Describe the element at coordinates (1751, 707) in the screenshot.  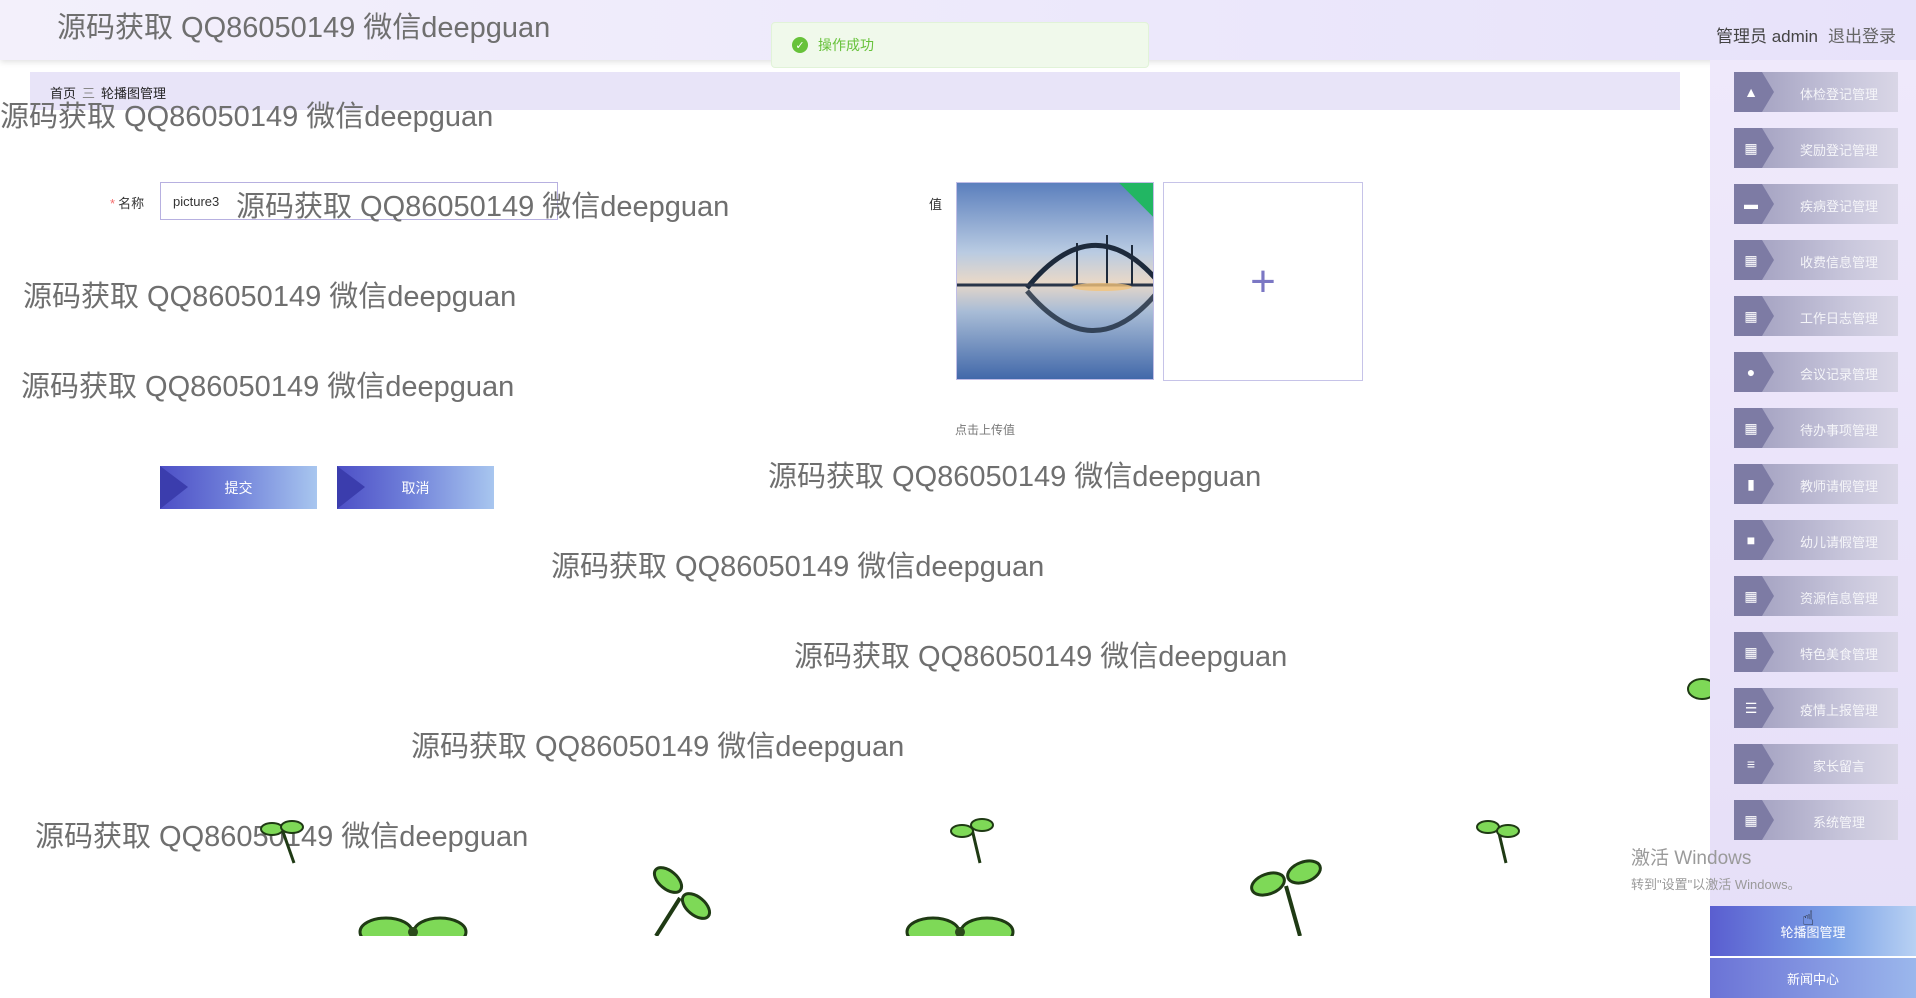
I see `list-icon: ☰` at that location.